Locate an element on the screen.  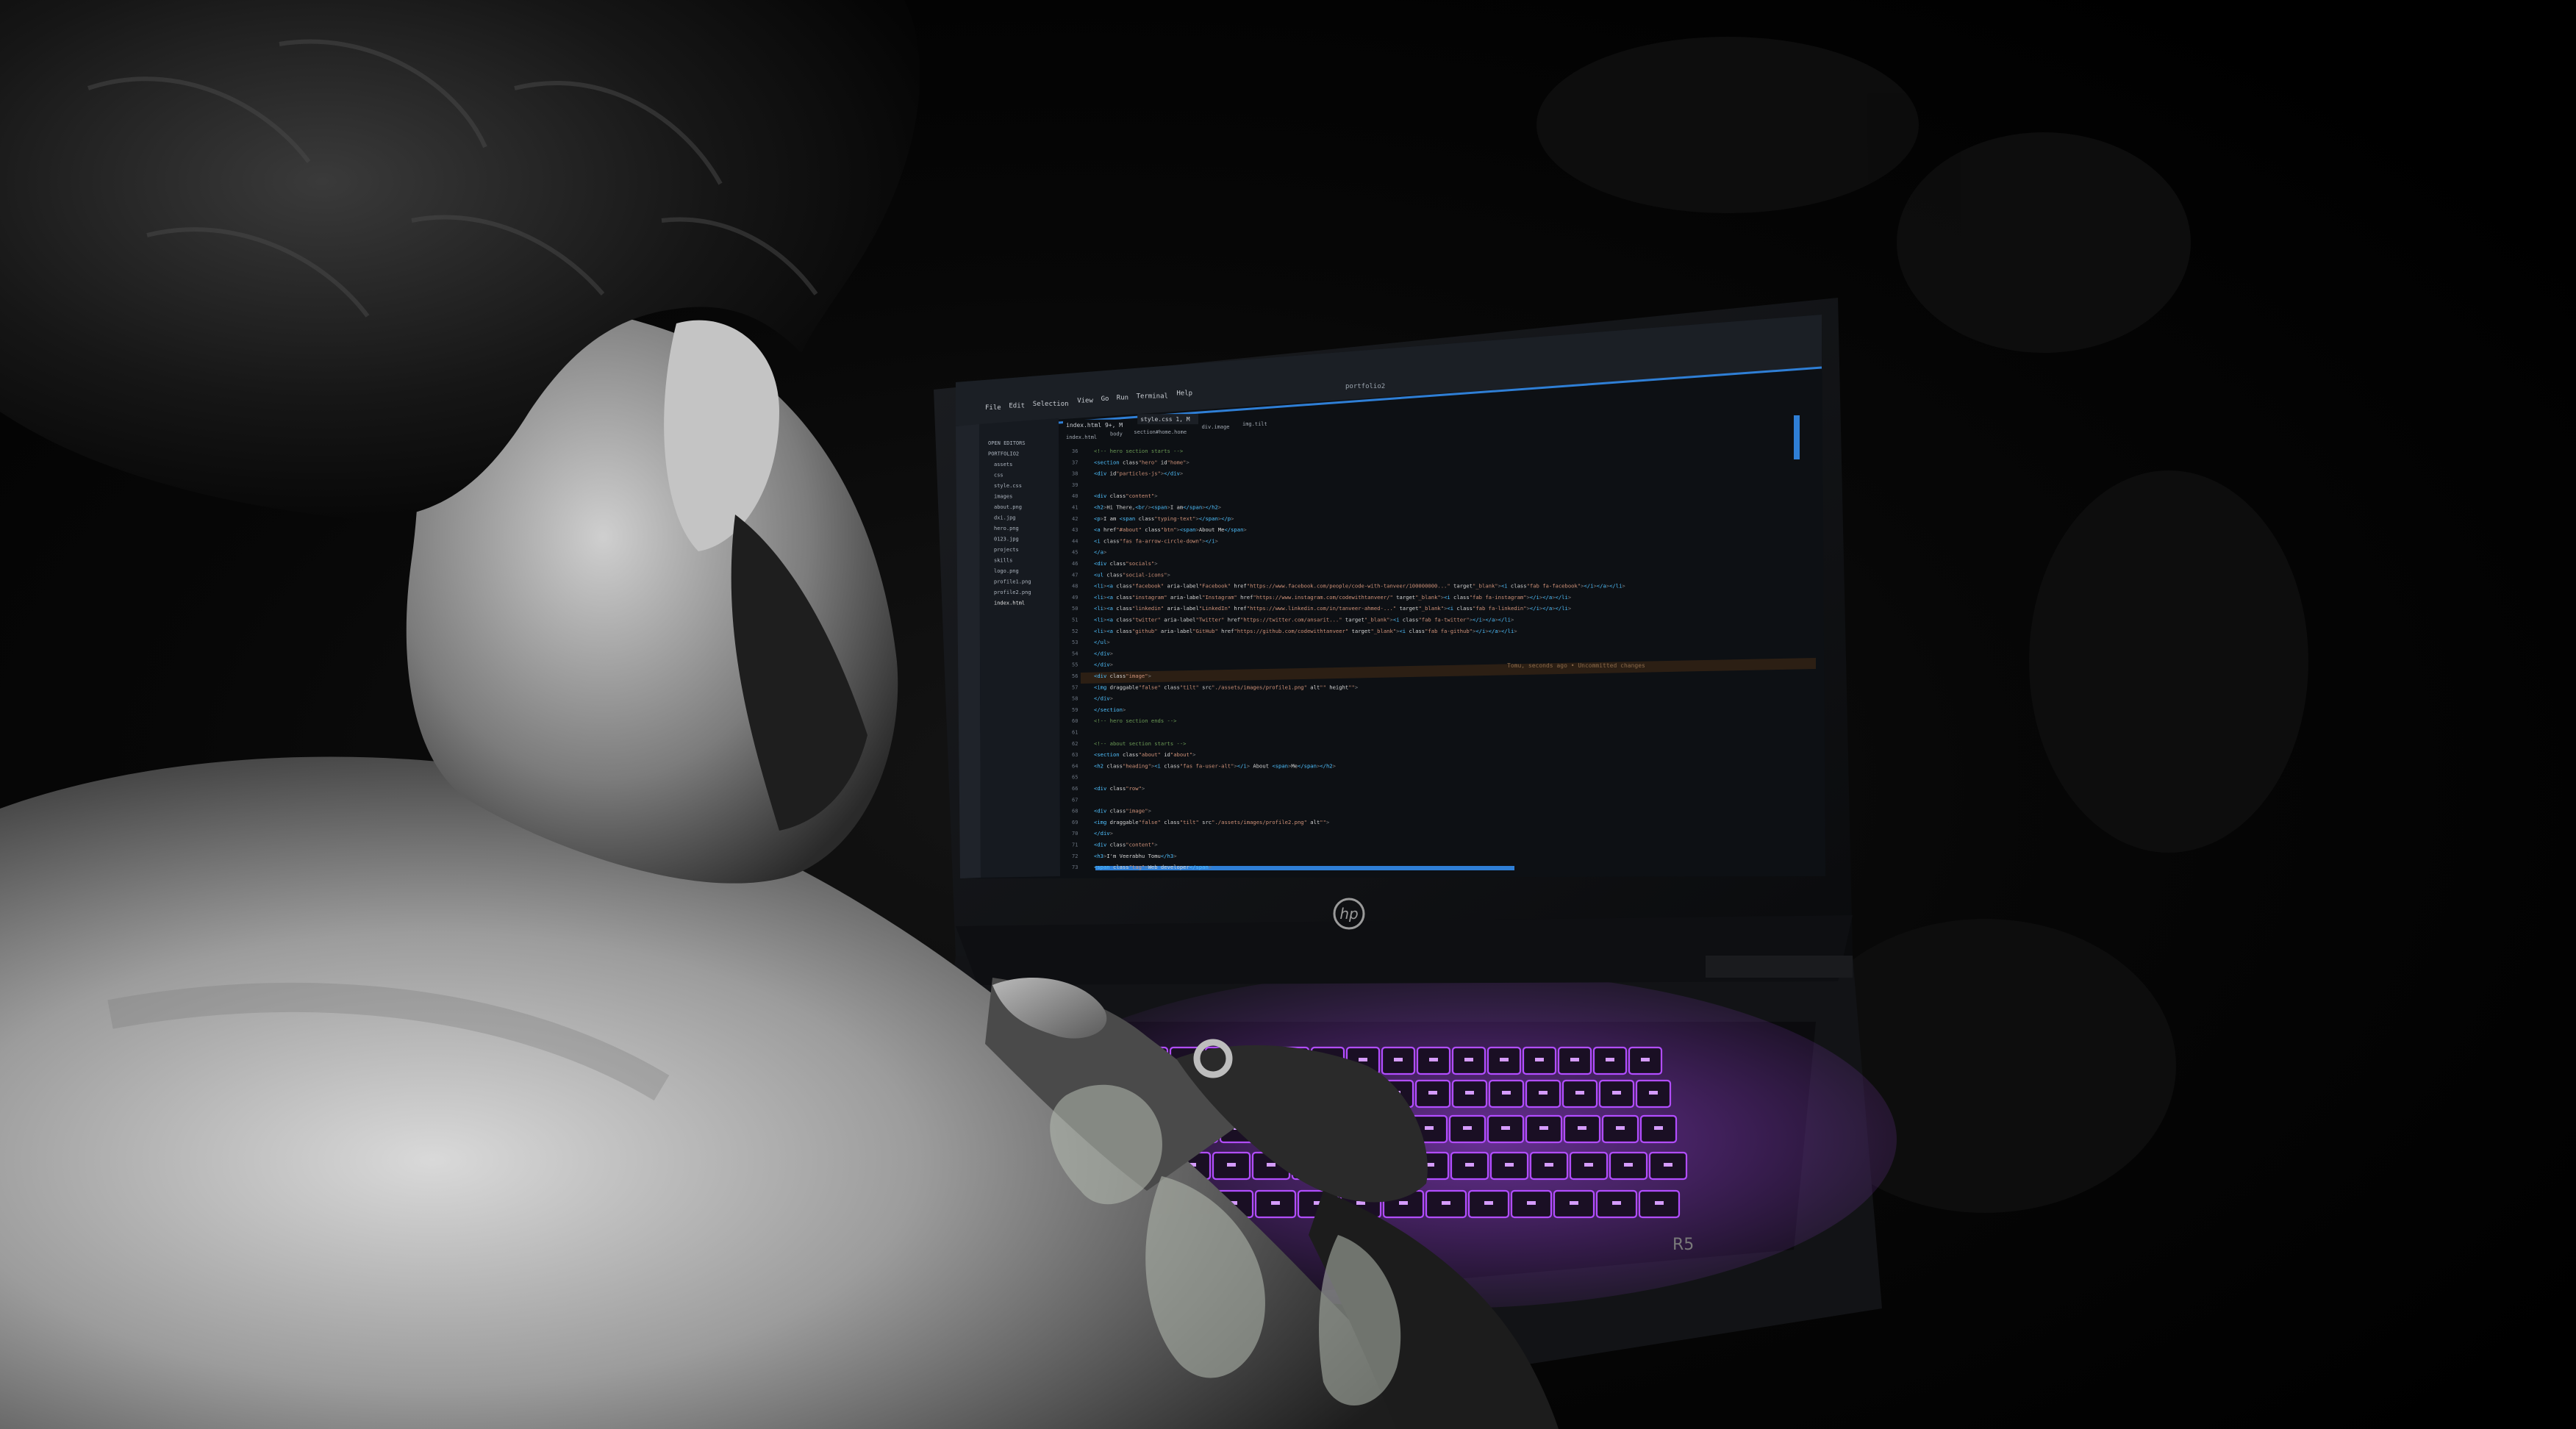
model-label: R5 is located at coordinates (1683, 1245).